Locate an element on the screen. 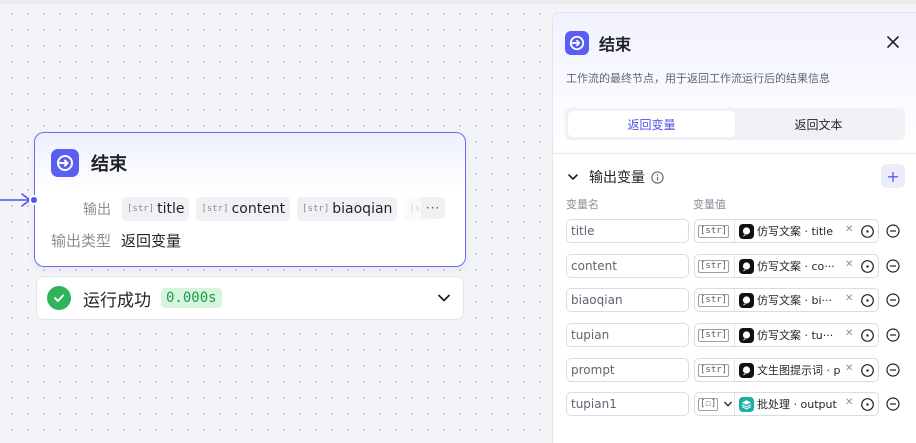 The width and height of the screenshot is (916, 443). reference-text: 仿写文案 · bi··· is located at coordinates (795, 300).